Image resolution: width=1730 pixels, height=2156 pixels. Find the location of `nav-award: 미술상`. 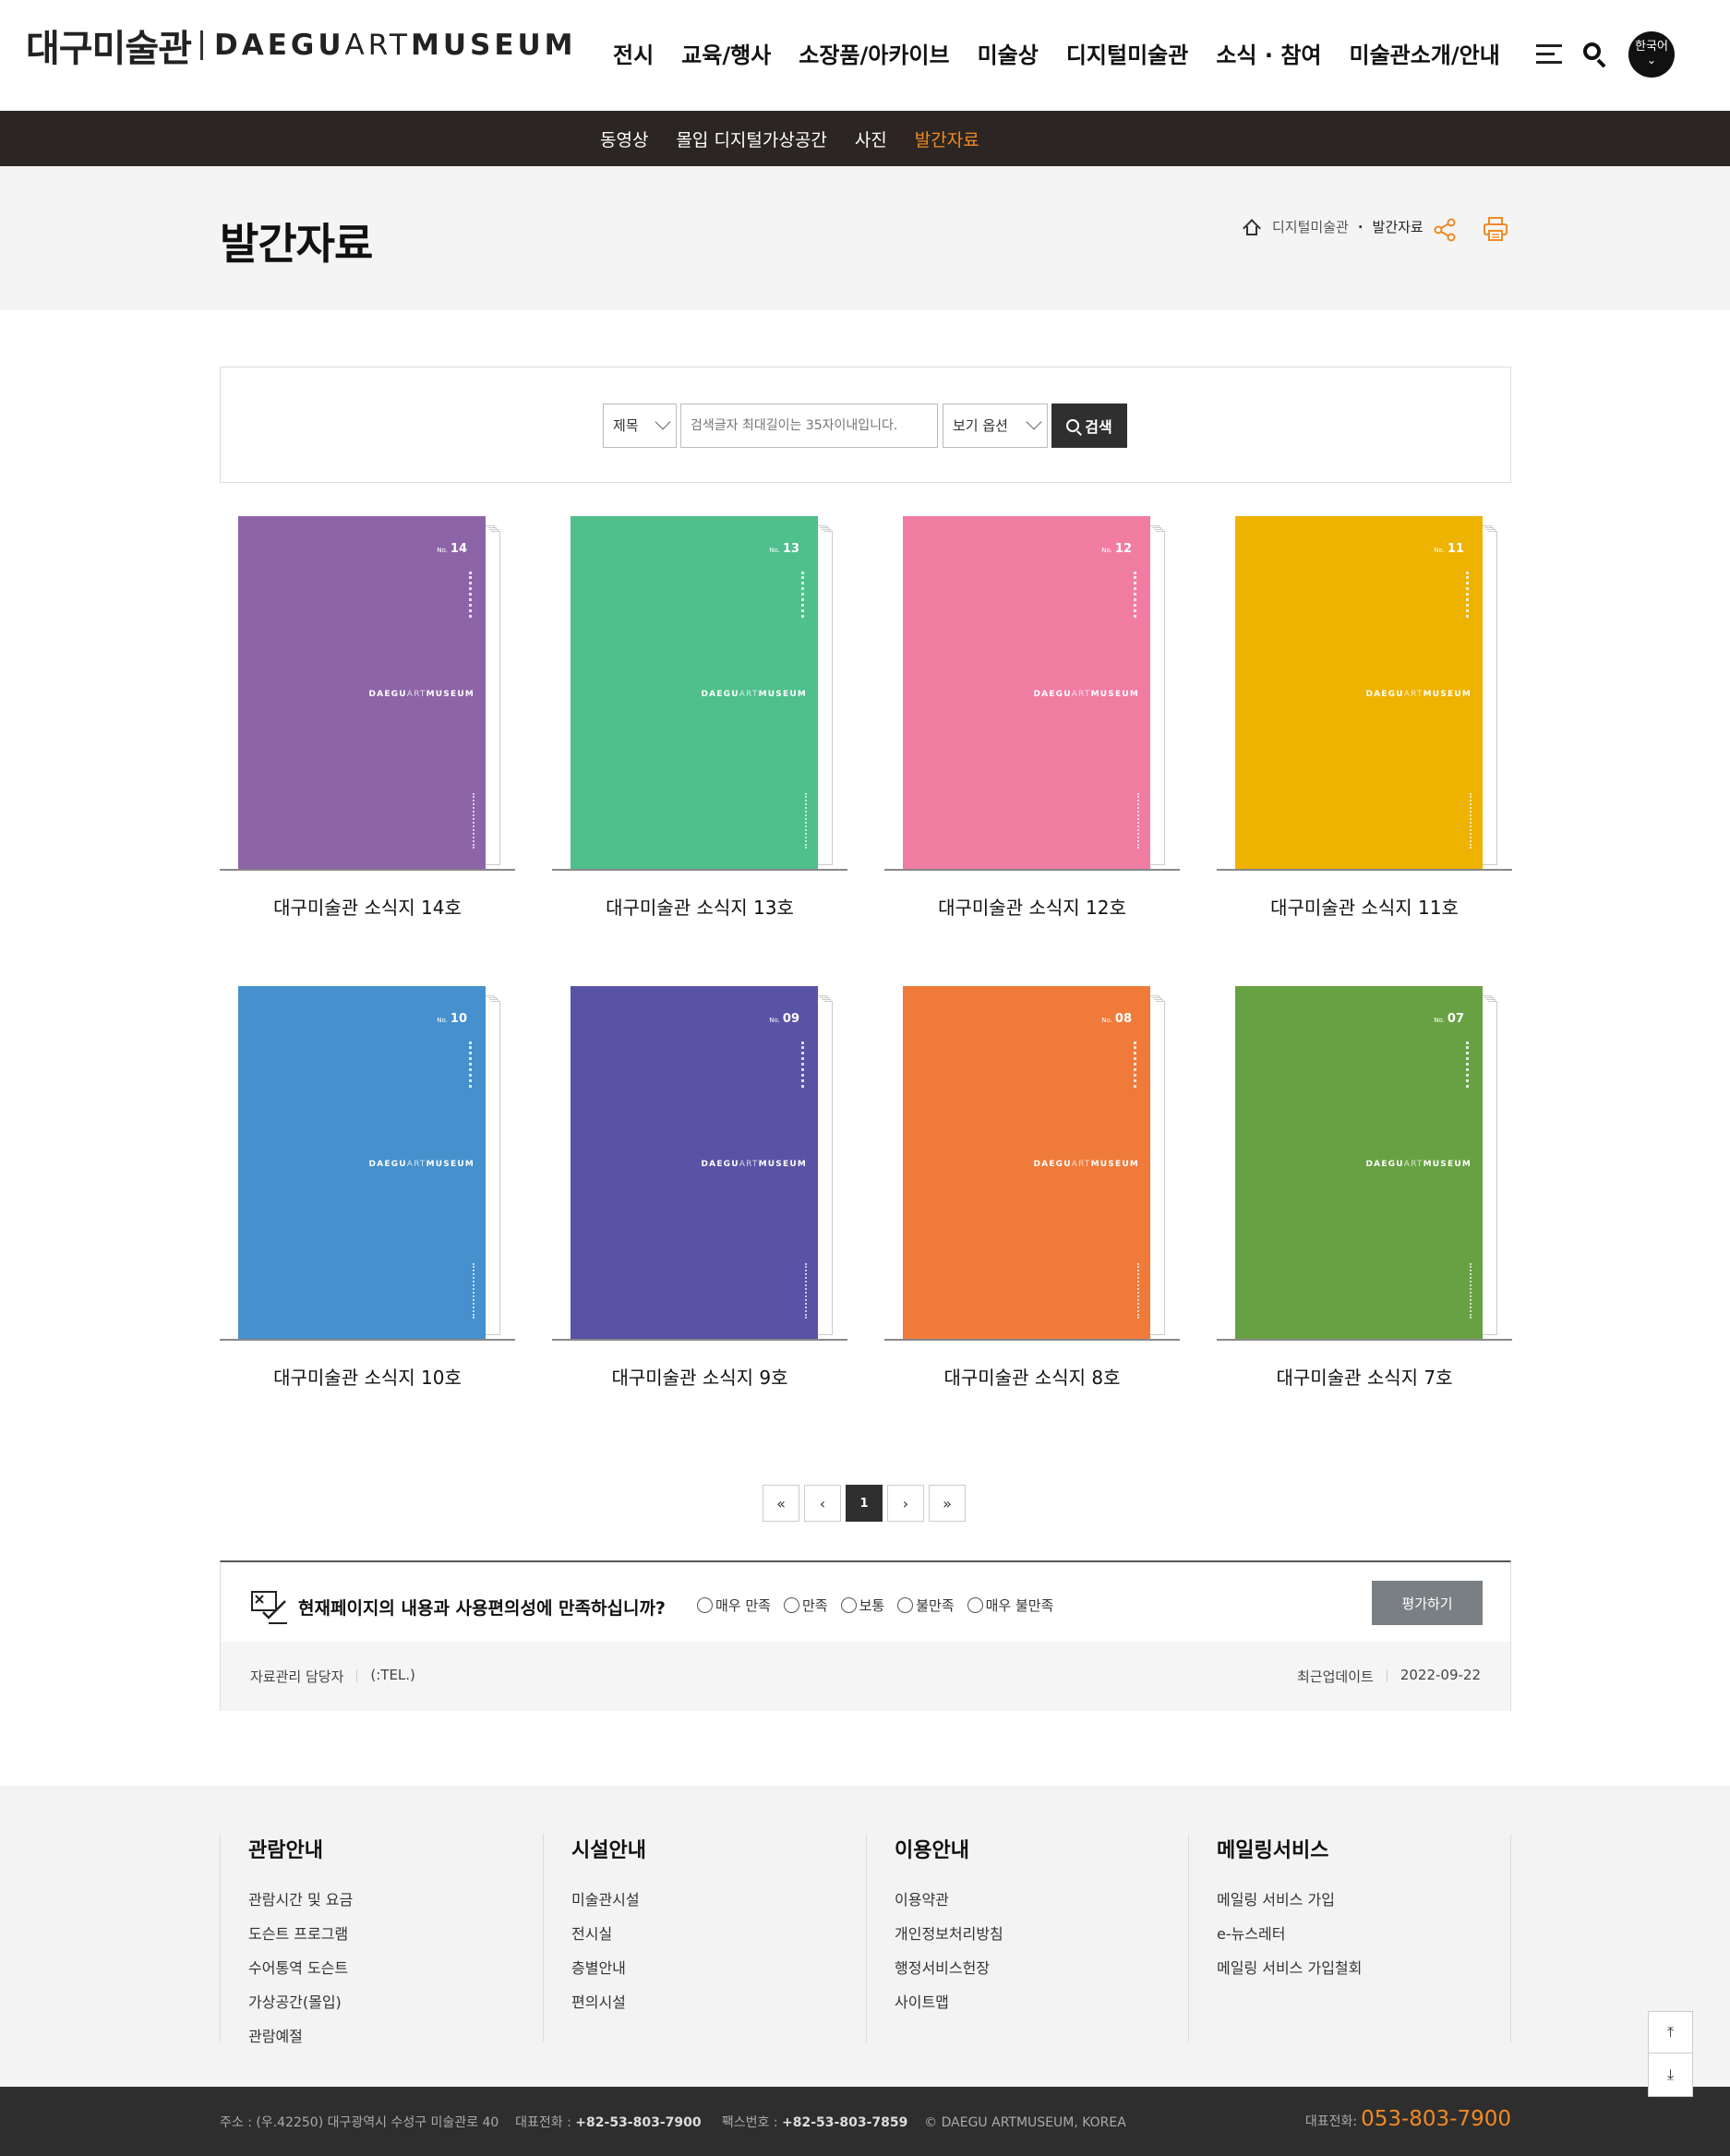

nav-award: 미술상 is located at coordinates (1008, 53).